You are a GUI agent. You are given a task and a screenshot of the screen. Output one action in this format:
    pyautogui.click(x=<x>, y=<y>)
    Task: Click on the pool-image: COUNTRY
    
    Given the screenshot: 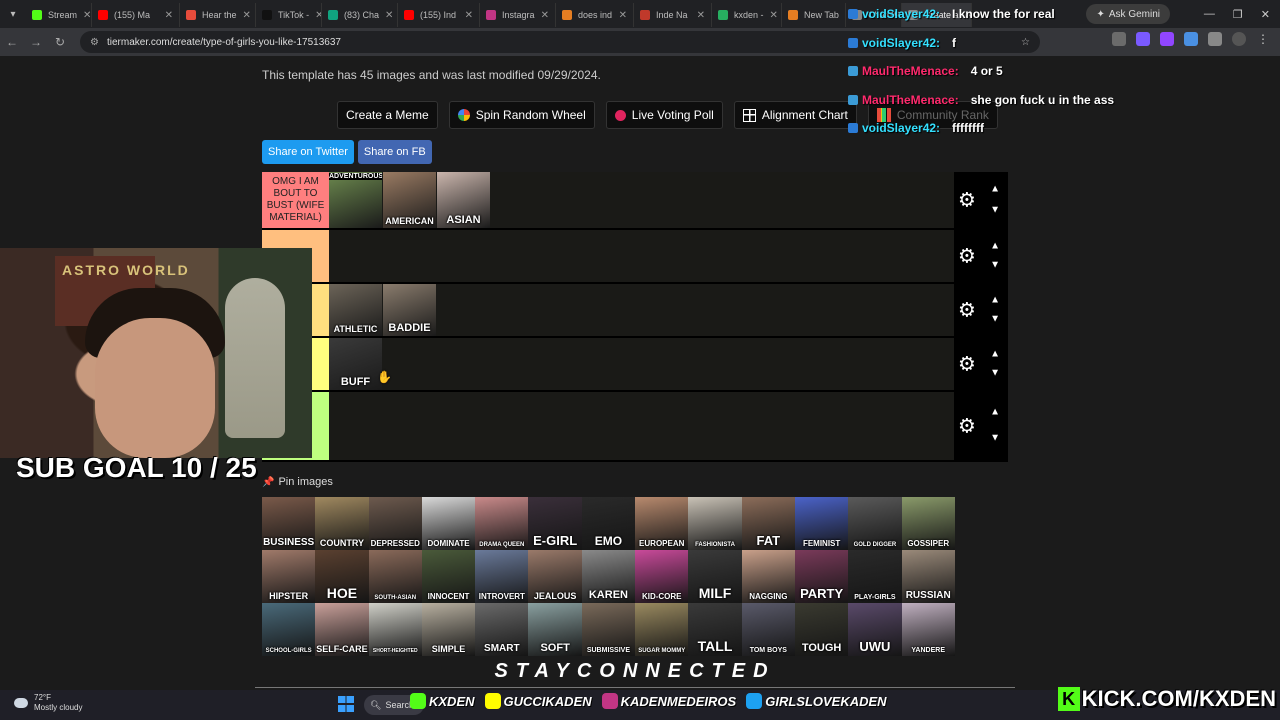 What is the action you would take?
    pyautogui.click(x=342, y=523)
    